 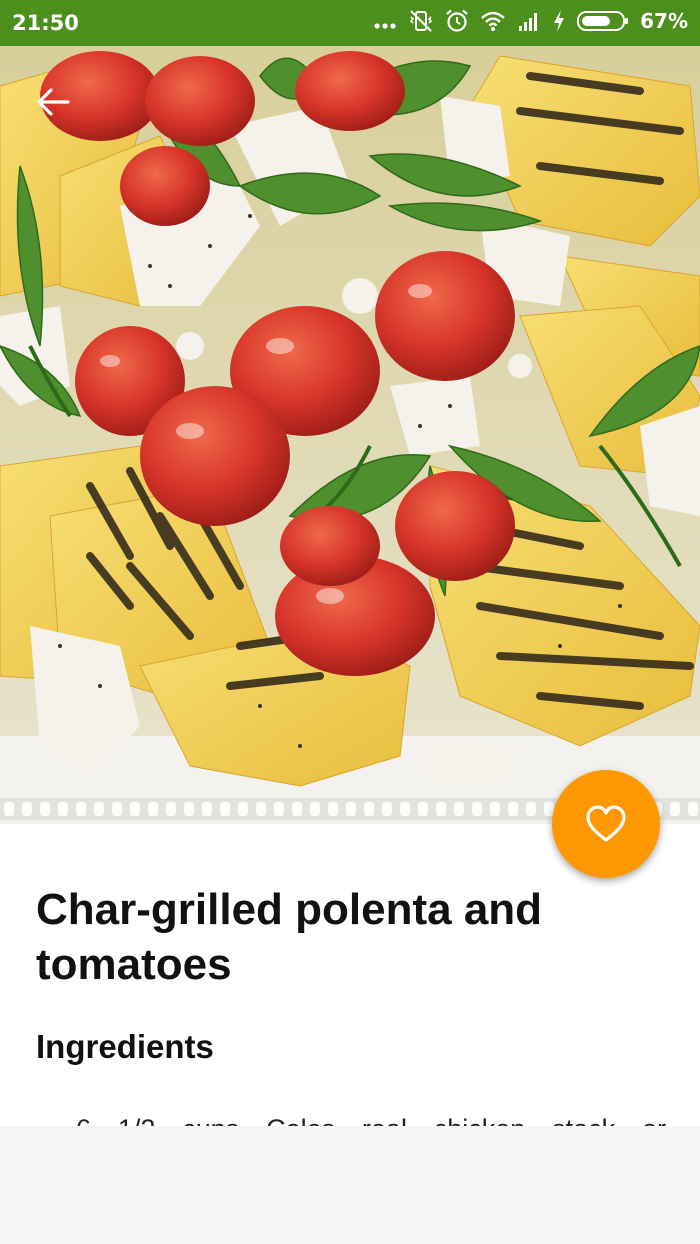 I want to click on status-time: 21:50, so click(x=45, y=23).